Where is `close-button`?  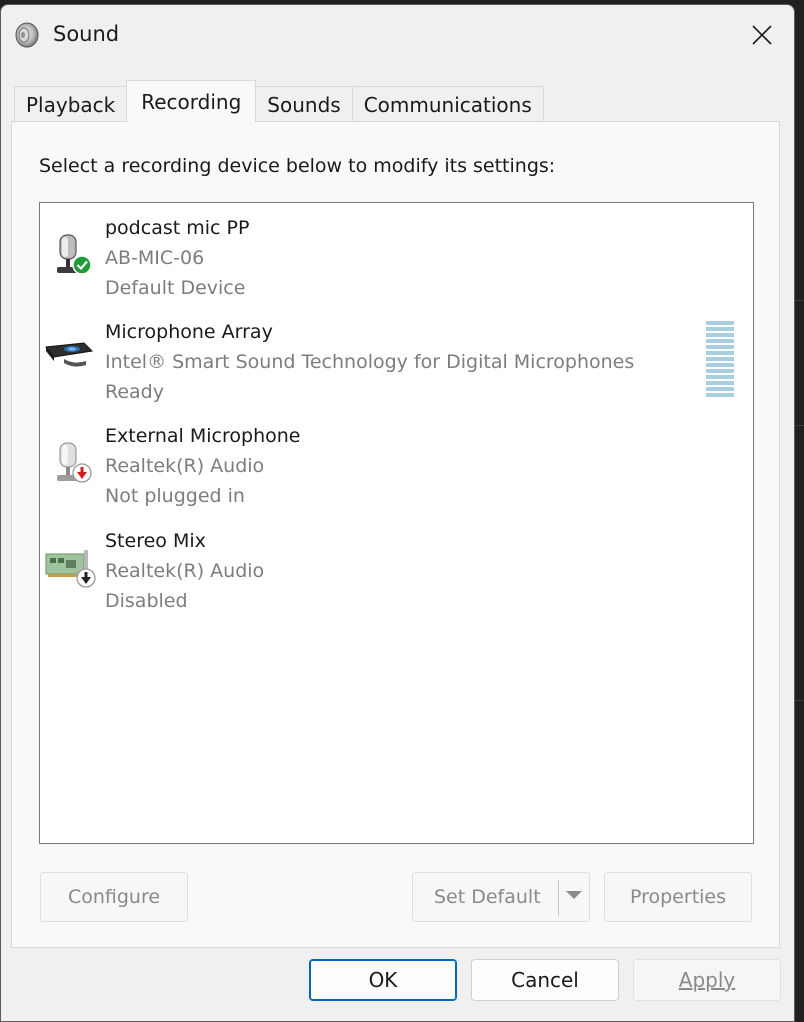 close-button is located at coordinates (762, 35).